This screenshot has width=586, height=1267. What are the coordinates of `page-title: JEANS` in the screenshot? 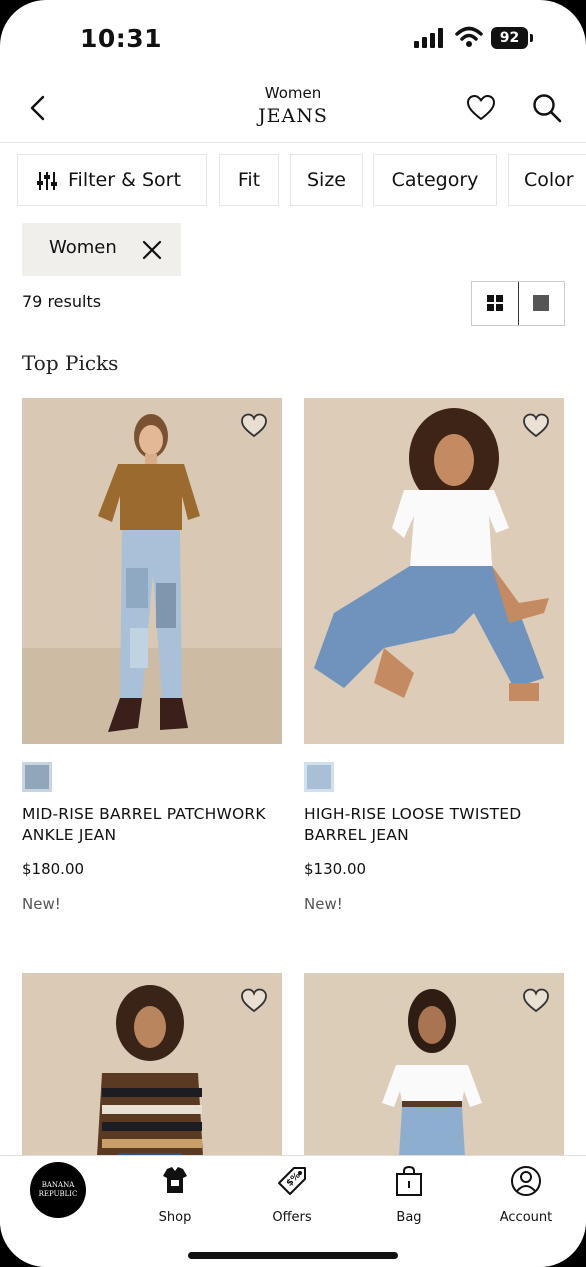 It's located at (293, 116).